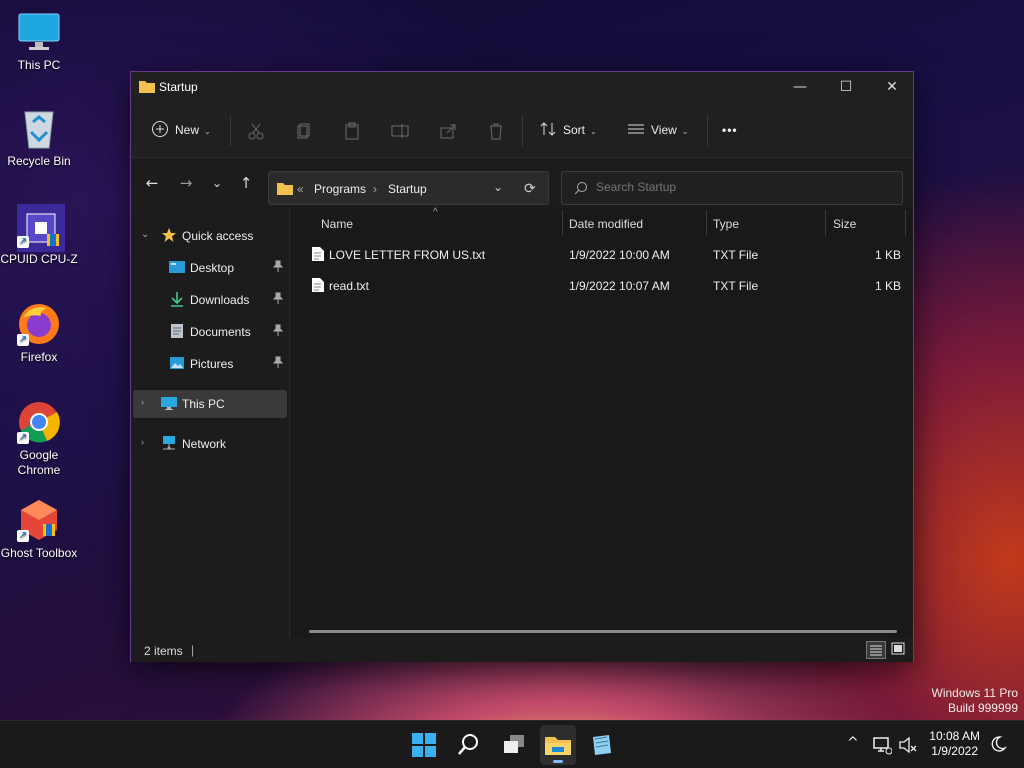 The image size is (1024, 768). I want to click on nav-pictures-label: Pictures, so click(212, 364).